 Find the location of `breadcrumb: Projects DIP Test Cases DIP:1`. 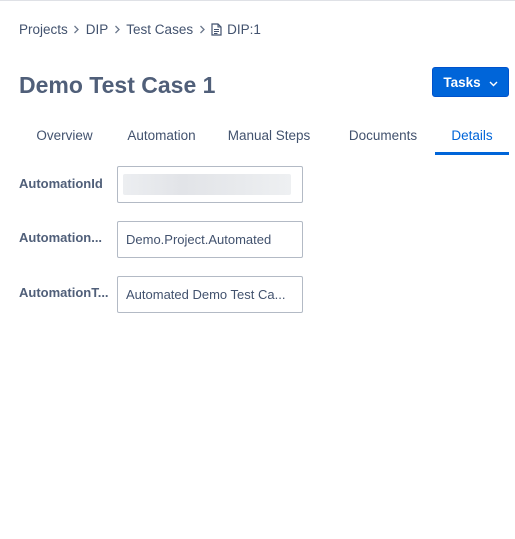

breadcrumb: Projects DIP Test Cases DIP:1 is located at coordinates (140, 29).